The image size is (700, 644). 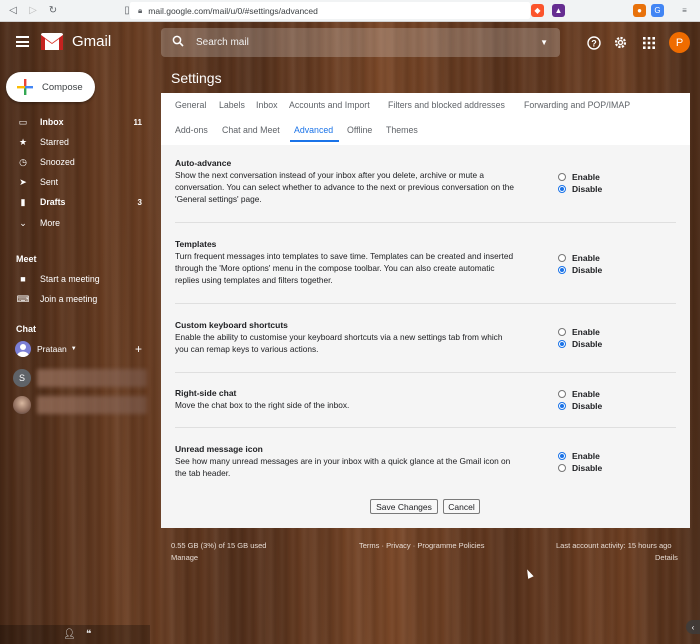 What do you see at coordinates (666, 557) in the screenshot?
I see `details-link: Details` at bounding box center [666, 557].